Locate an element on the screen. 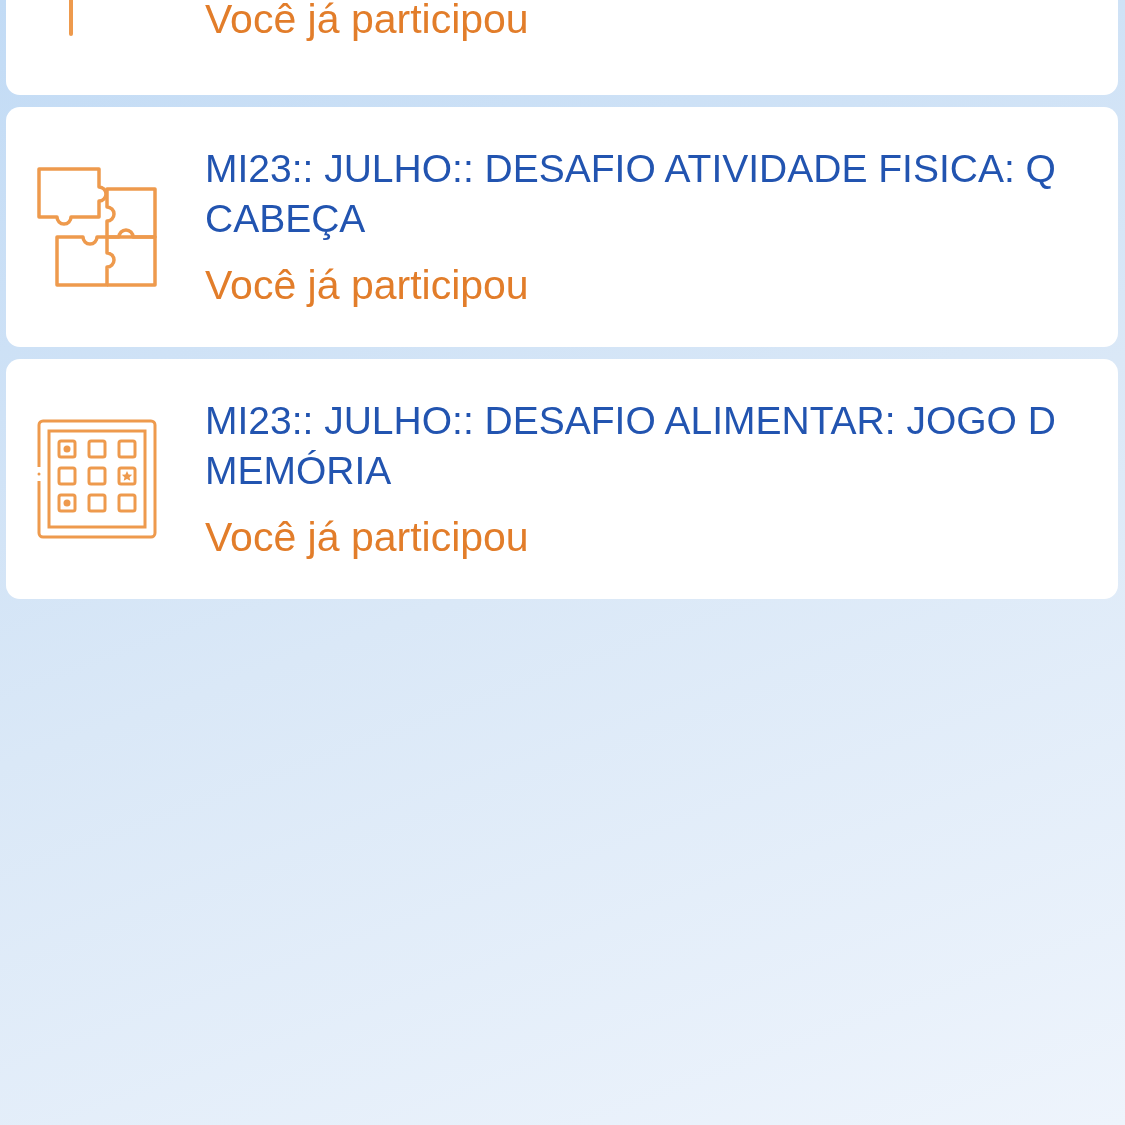  memory-game-icon is located at coordinates (97, 479).